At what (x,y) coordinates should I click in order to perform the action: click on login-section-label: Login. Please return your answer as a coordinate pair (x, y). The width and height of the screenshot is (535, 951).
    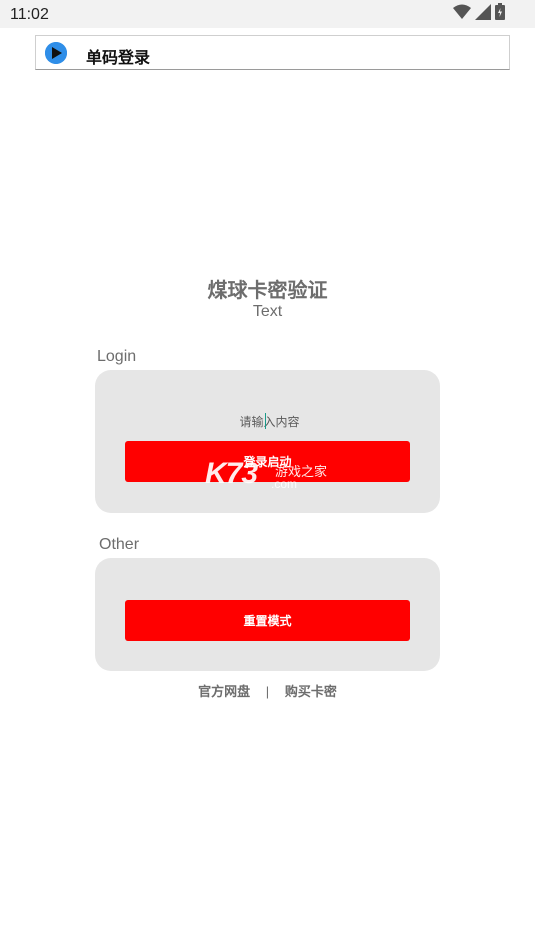
    Looking at the image, I should click on (117, 356).